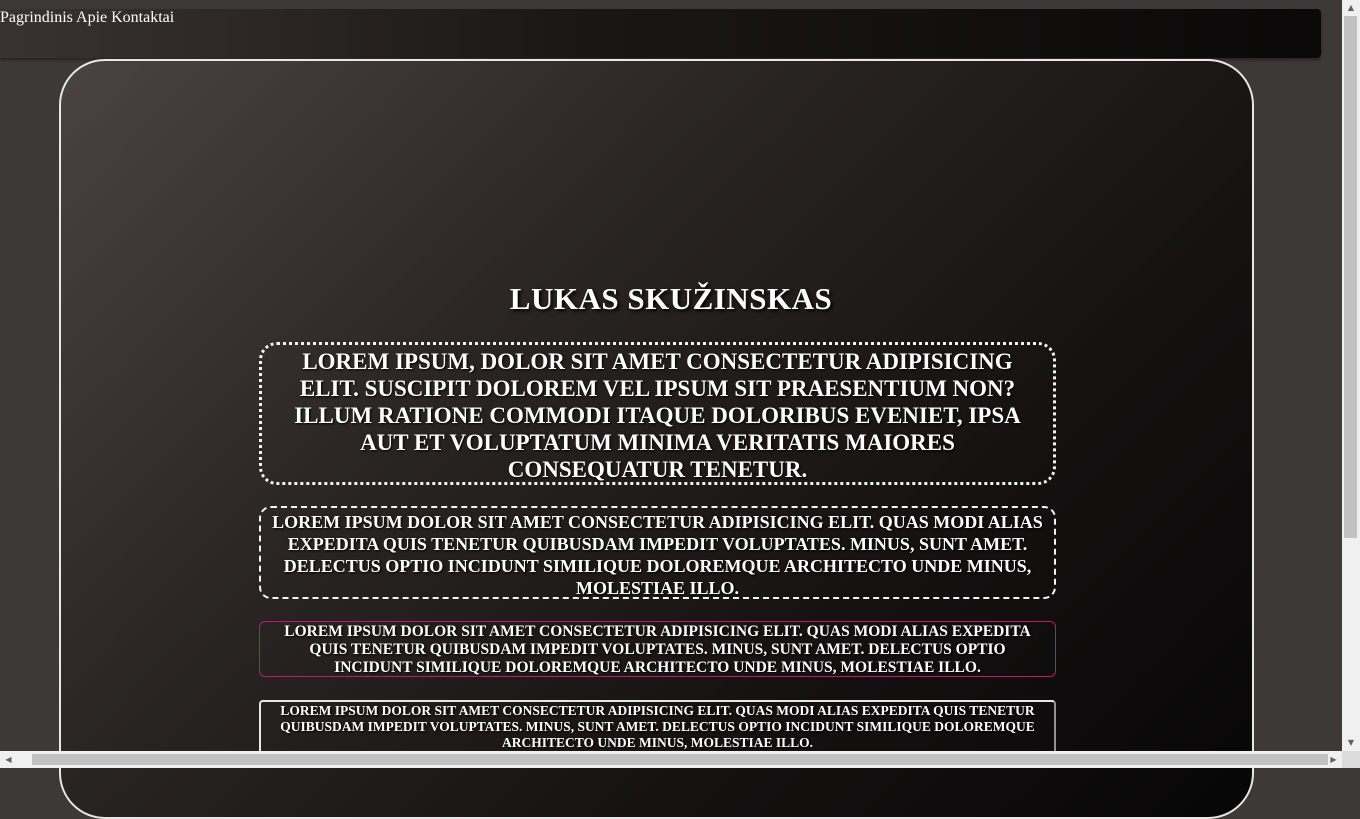  I want to click on horizontal-scroll-thumb, so click(680, 759).